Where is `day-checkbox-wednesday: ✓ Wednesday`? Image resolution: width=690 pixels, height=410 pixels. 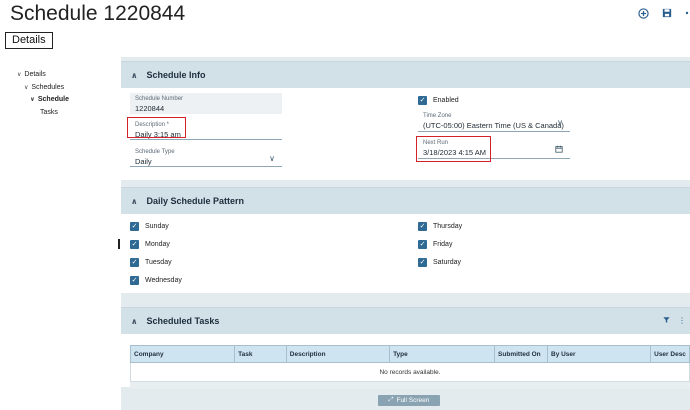
day-checkbox-wednesday: ✓ Wednesday is located at coordinates (156, 280).